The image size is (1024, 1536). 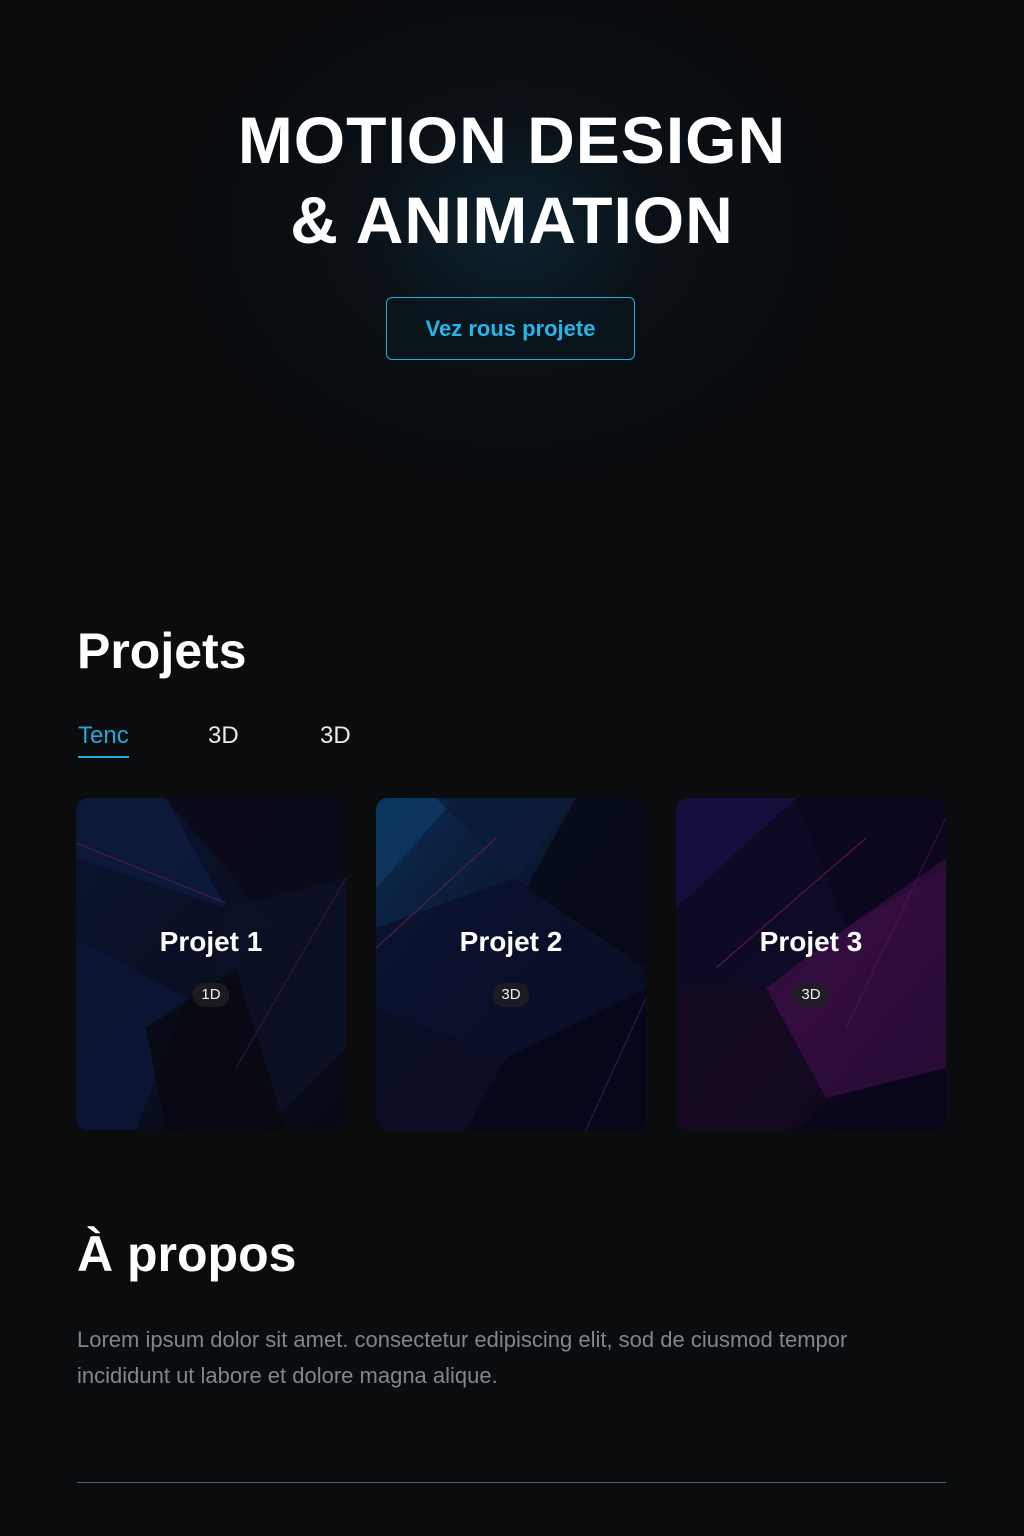 What do you see at coordinates (512, 220) in the screenshot?
I see `hero-title-line-2: & ANIMATION` at bounding box center [512, 220].